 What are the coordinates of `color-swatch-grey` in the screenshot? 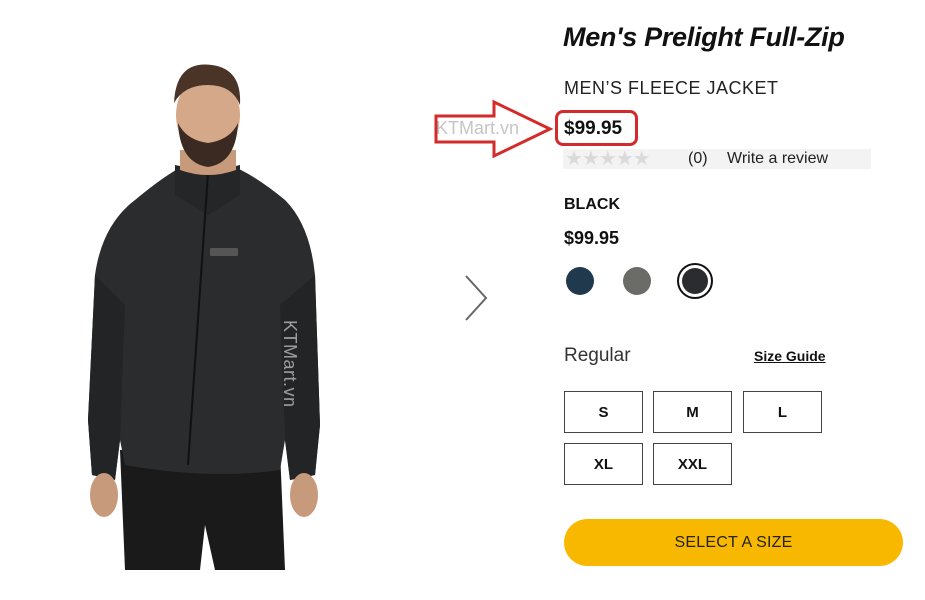 It's located at (637, 281).